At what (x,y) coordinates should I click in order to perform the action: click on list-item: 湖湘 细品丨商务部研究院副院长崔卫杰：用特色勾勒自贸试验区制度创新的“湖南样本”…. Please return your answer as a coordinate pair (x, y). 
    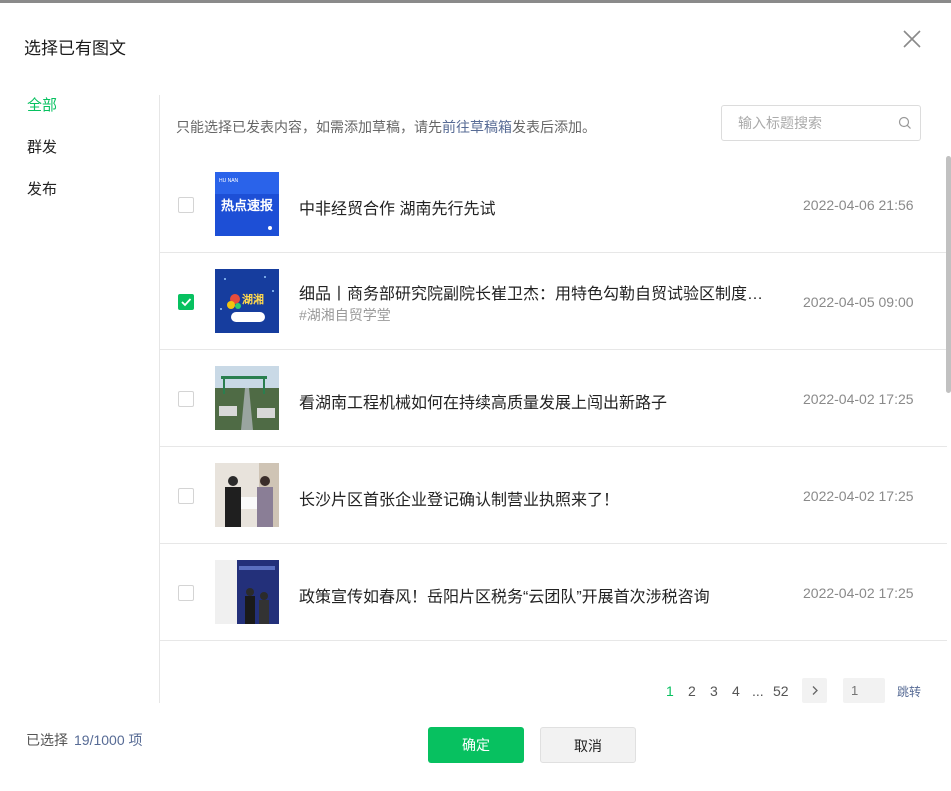
    Looking at the image, I should click on (553, 301).